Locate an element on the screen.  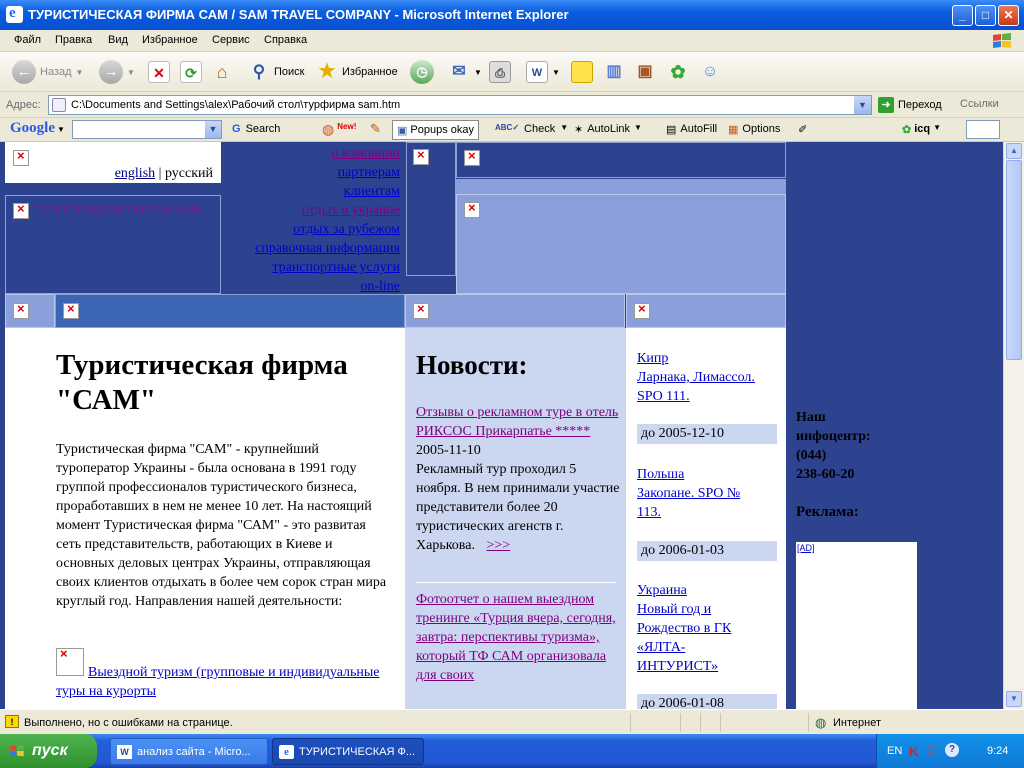
popup-icon: ▣ is located at coordinates (402, 130).